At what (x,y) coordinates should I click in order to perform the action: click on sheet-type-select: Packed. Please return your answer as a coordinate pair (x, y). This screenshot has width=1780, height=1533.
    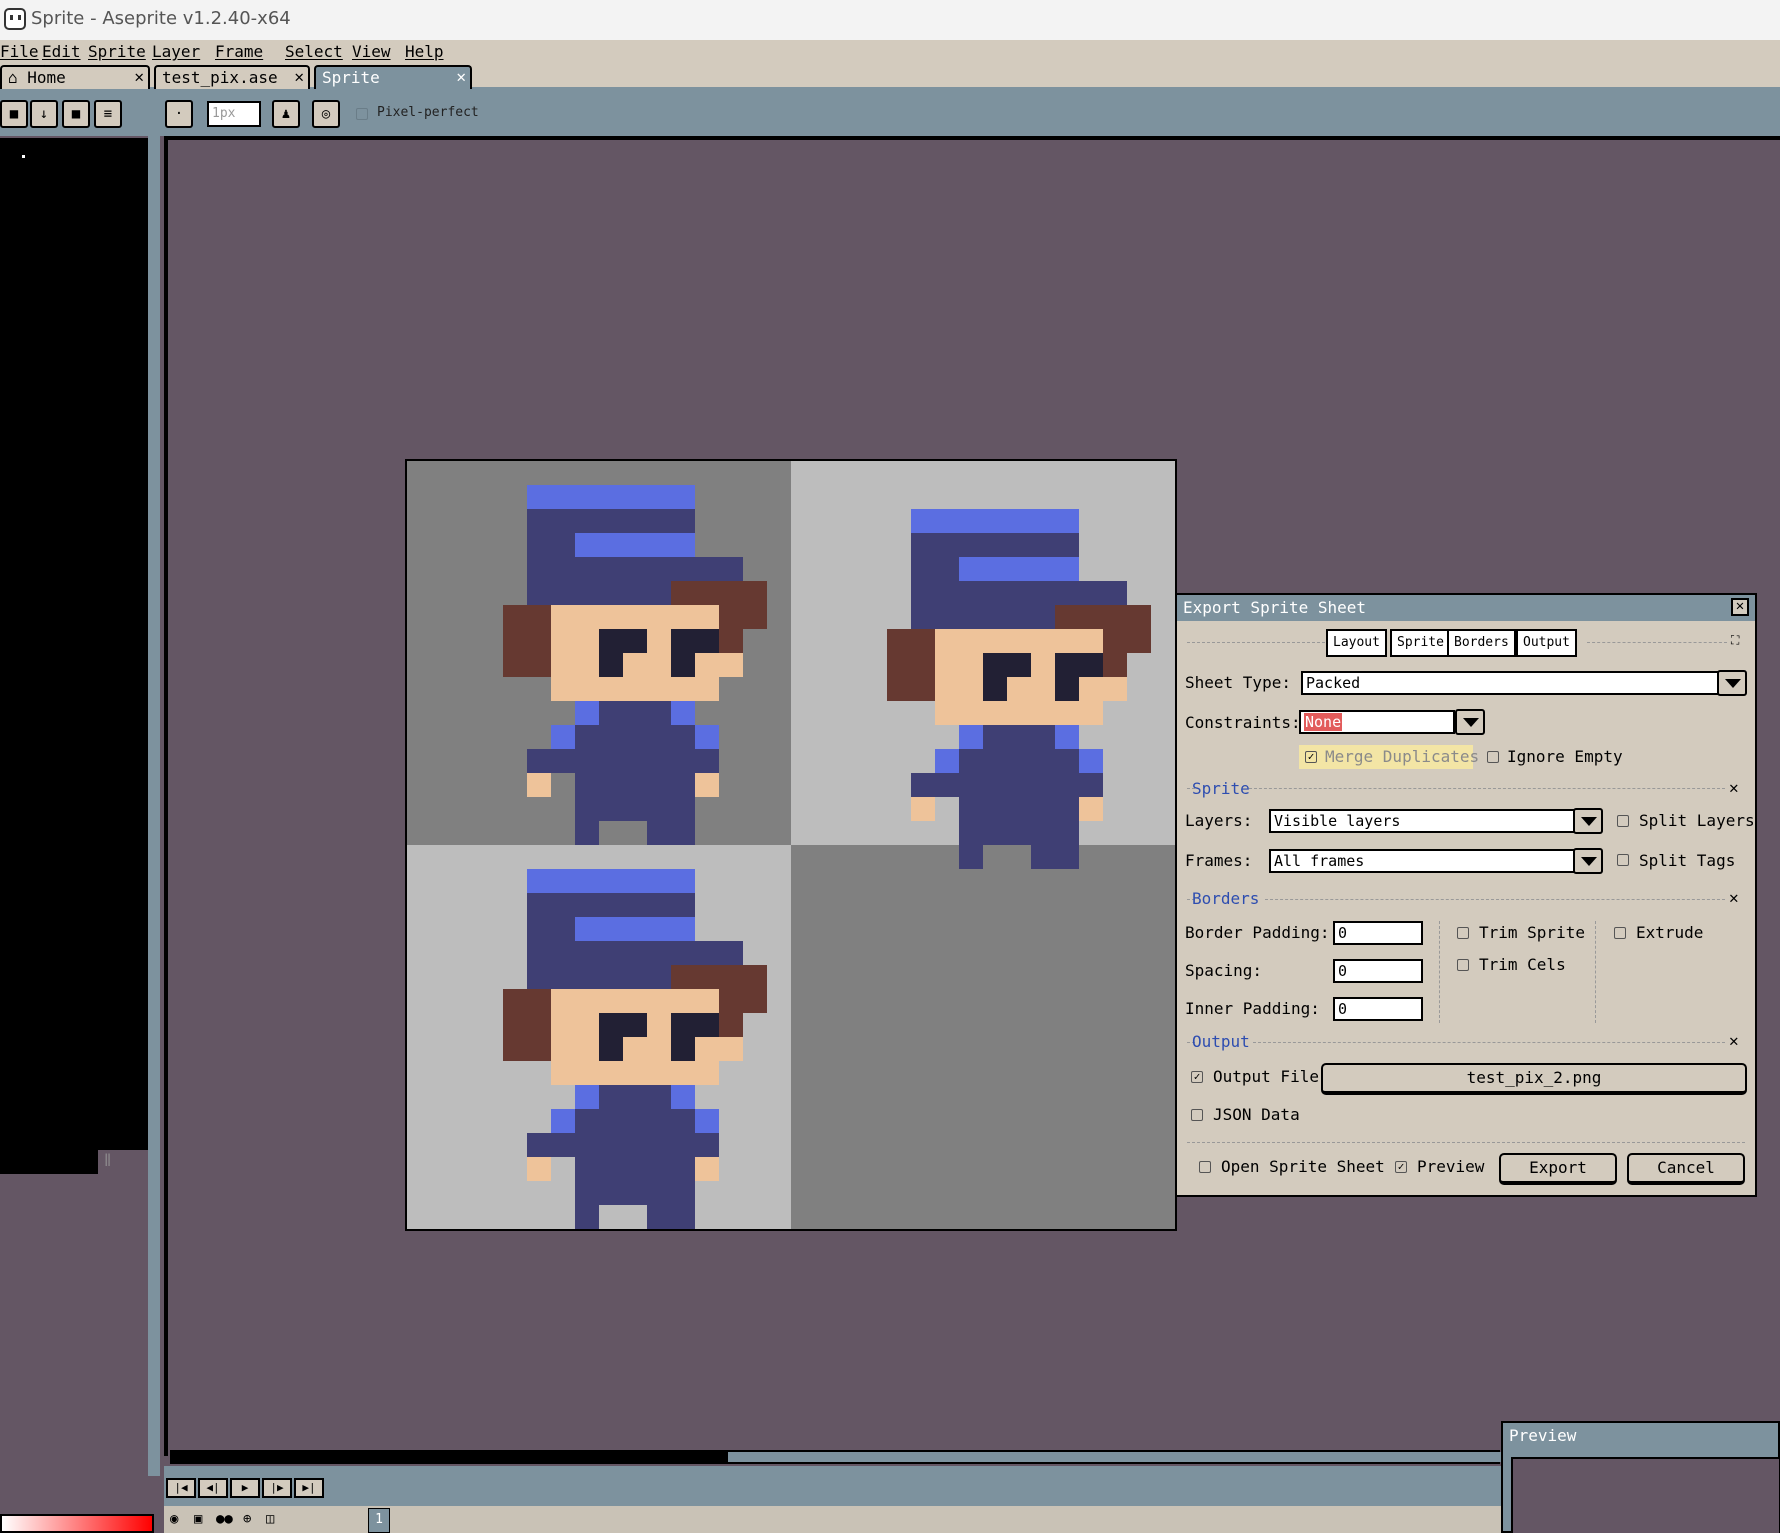
    Looking at the image, I should click on (1510, 683).